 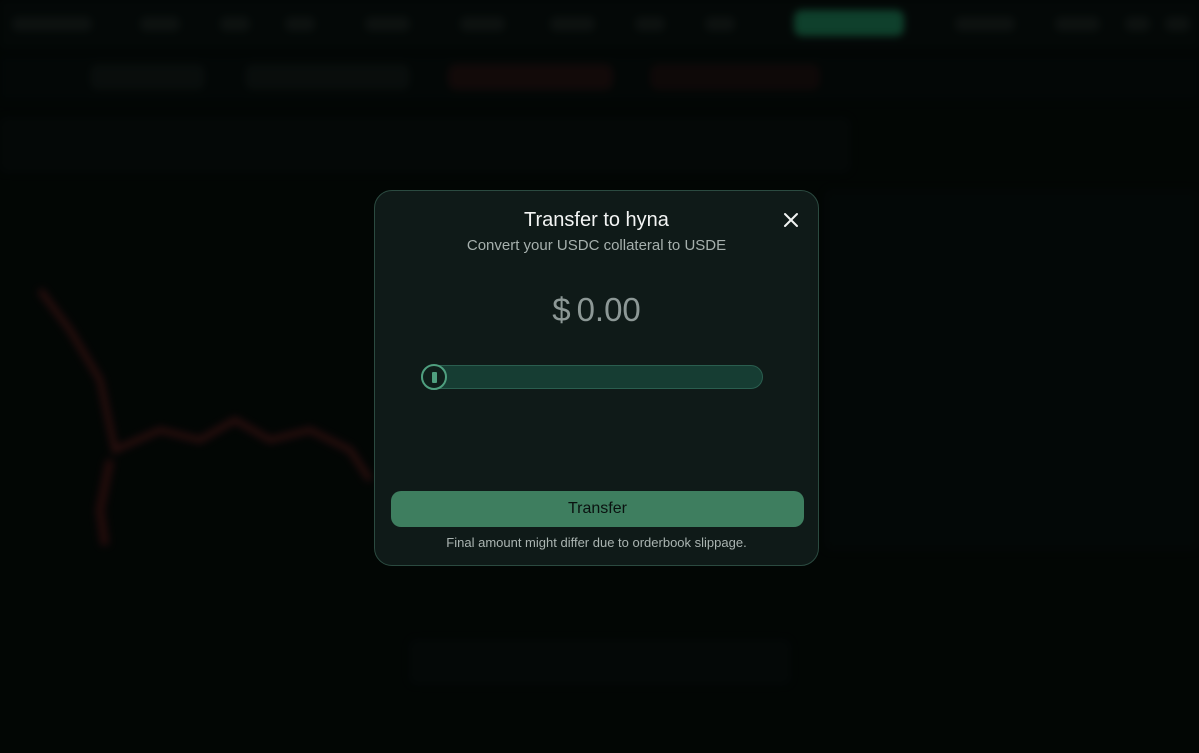 I want to click on amount-input: $0.00, so click(x=596, y=310).